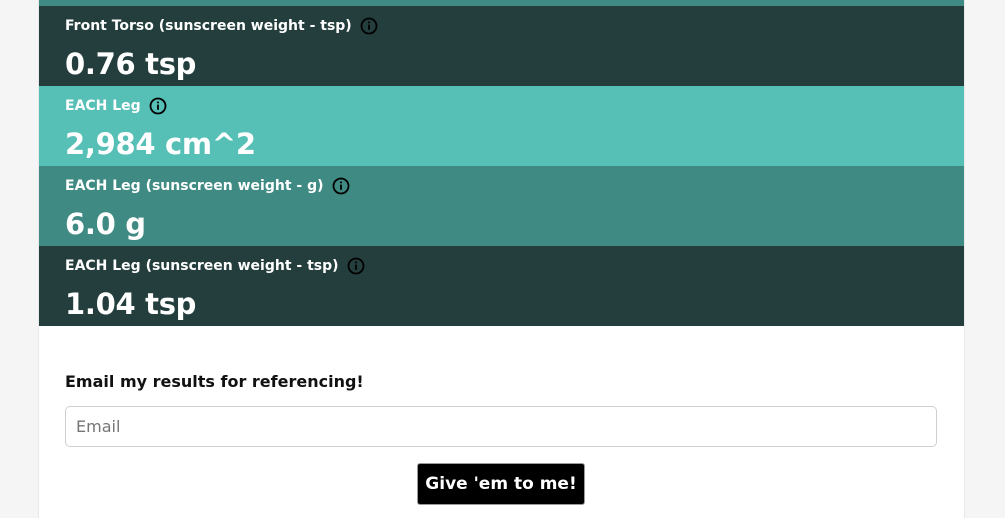 Image resolution: width=1005 pixels, height=518 pixels. What do you see at coordinates (202, 266) in the screenshot?
I see `result-label: EACH Leg (sunscreen weight - tsp)` at bounding box center [202, 266].